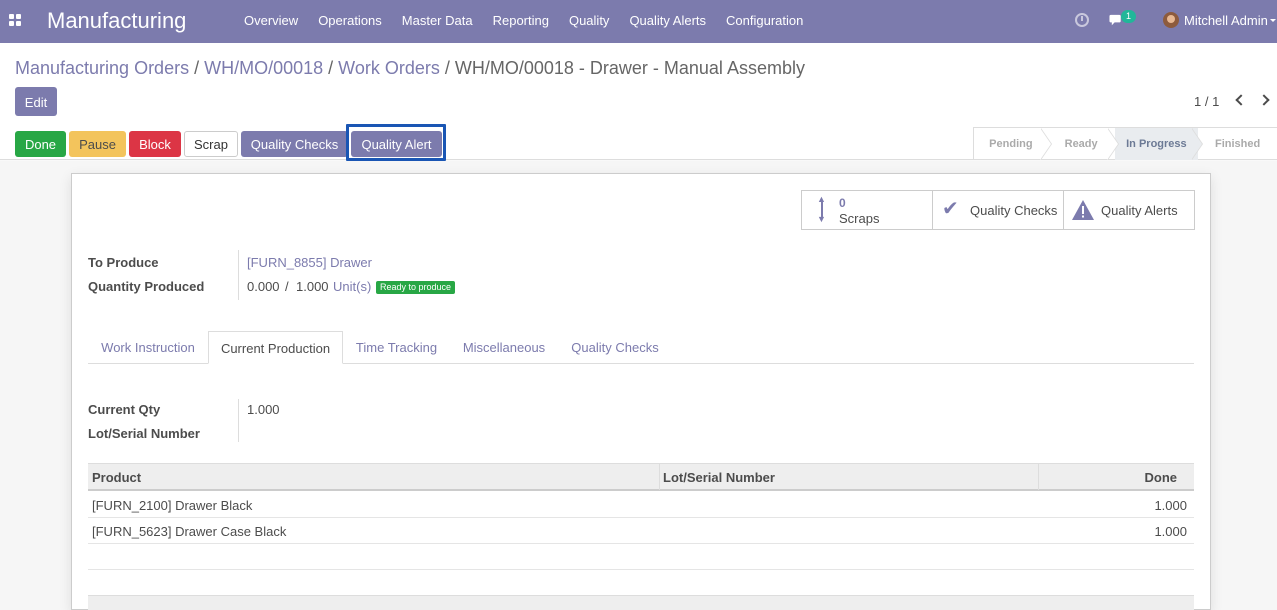  Describe the element at coordinates (294, 144) in the screenshot. I see `quality-checks-button: Quality Checks` at that location.